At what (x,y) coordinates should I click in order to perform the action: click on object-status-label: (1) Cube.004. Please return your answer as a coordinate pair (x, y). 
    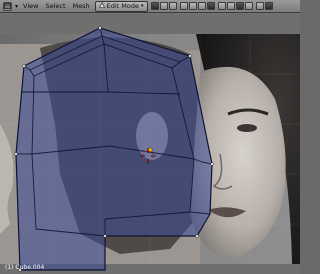
    Looking at the image, I should click on (25, 267).